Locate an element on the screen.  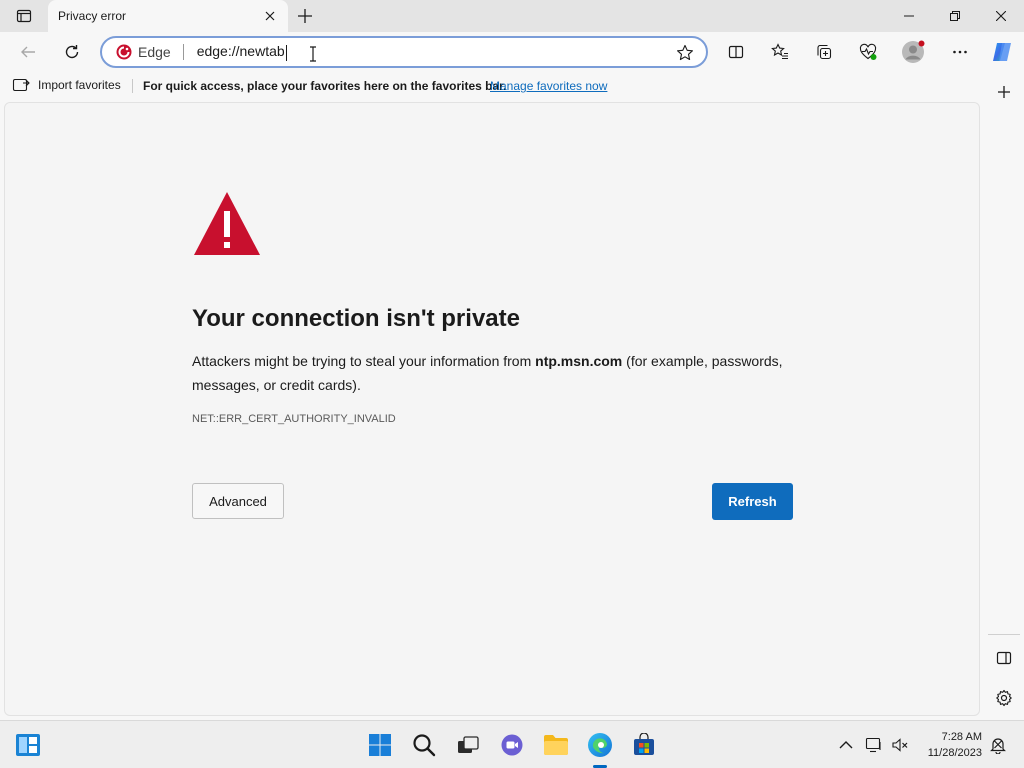
refresh-page-button: Refresh is located at coordinates (752, 501).